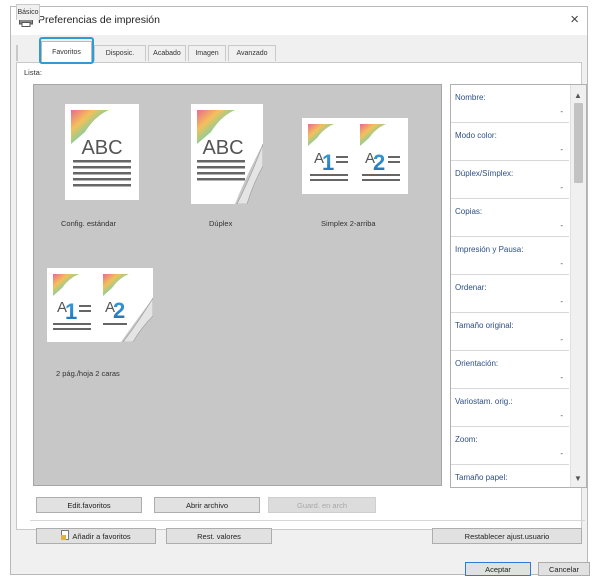  I want to click on accept-button: Aceptar, so click(498, 569).